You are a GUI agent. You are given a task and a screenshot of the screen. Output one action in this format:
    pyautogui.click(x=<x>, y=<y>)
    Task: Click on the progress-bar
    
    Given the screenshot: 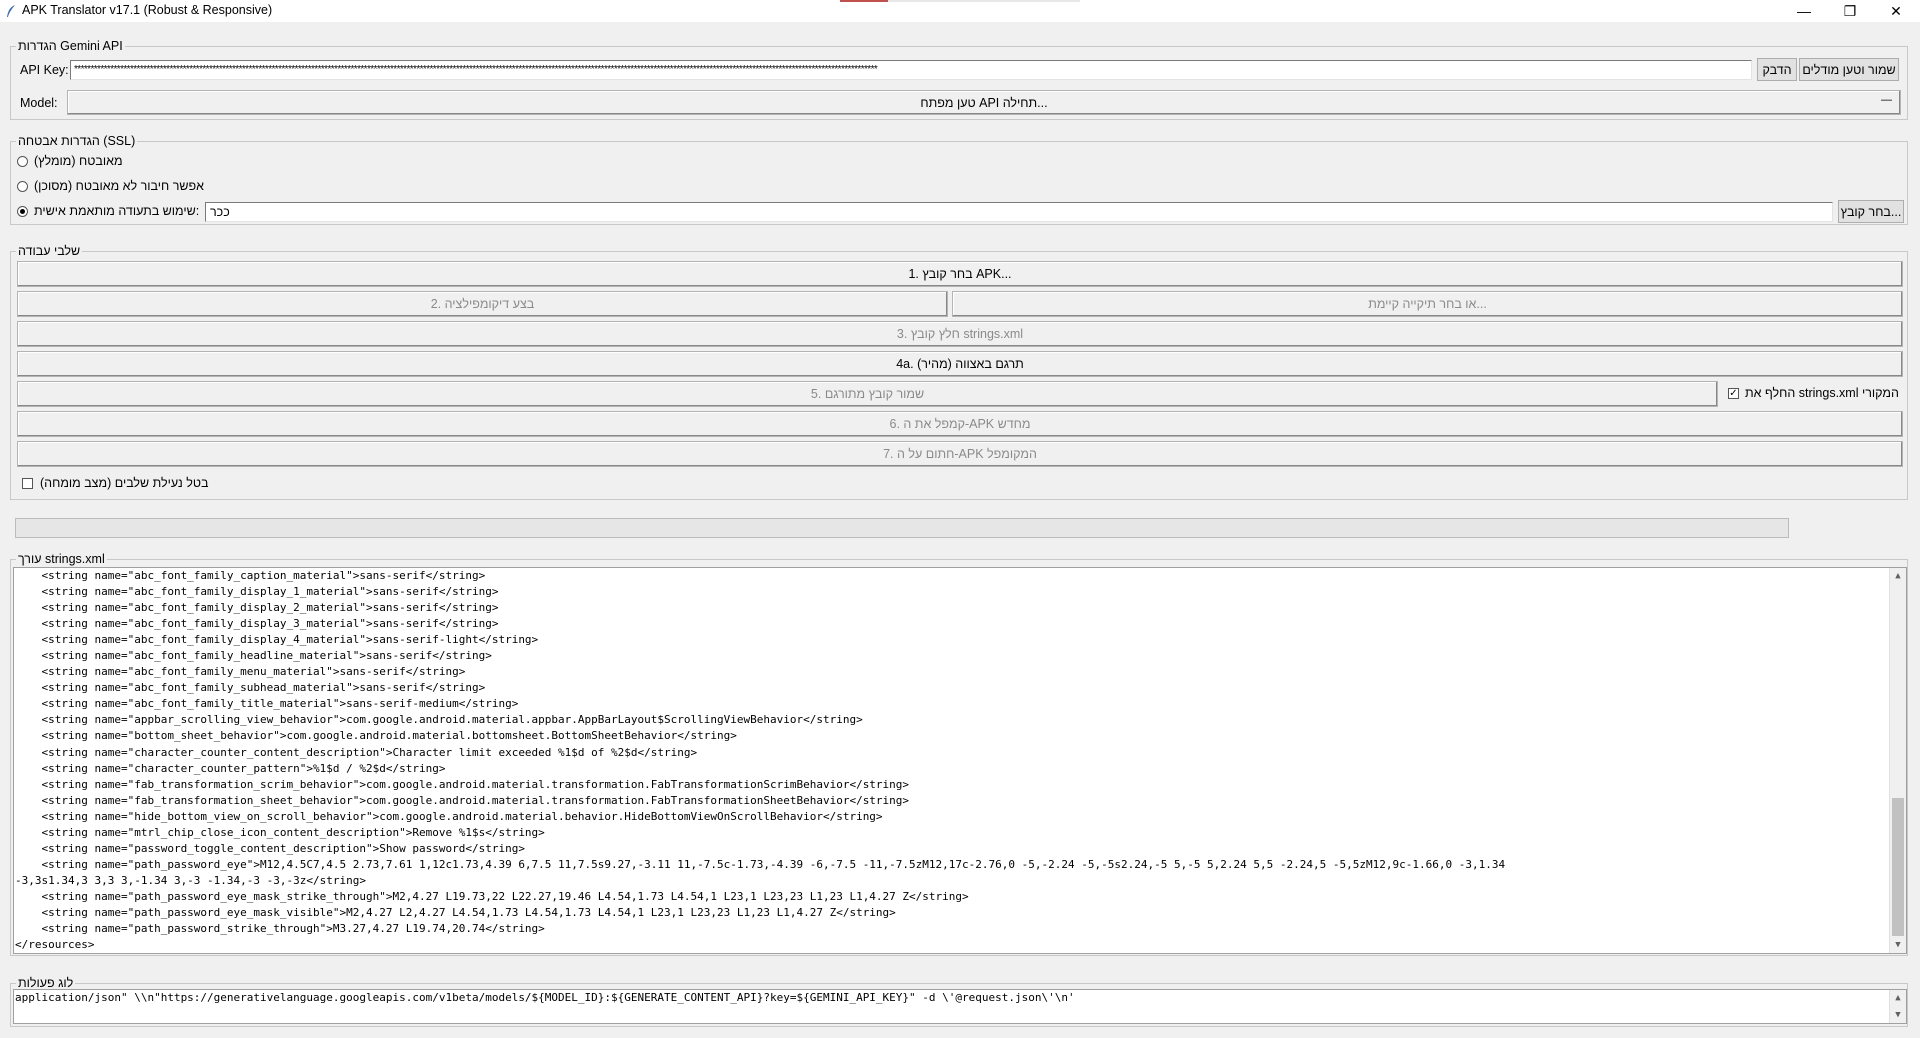 What is the action you would take?
    pyautogui.click(x=902, y=528)
    